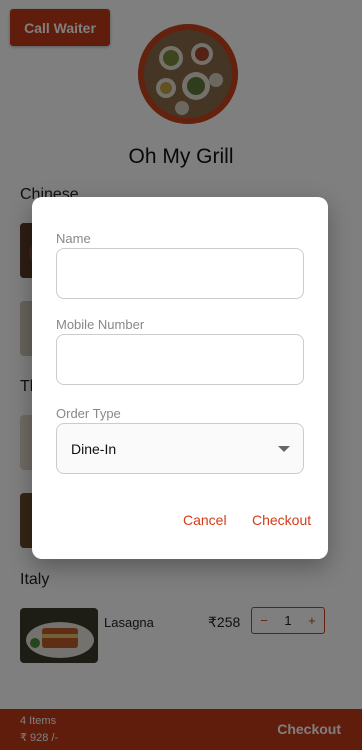  Describe the element at coordinates (284, 449) in the screenshot. I see `dropdown-caret-icon` at that location.